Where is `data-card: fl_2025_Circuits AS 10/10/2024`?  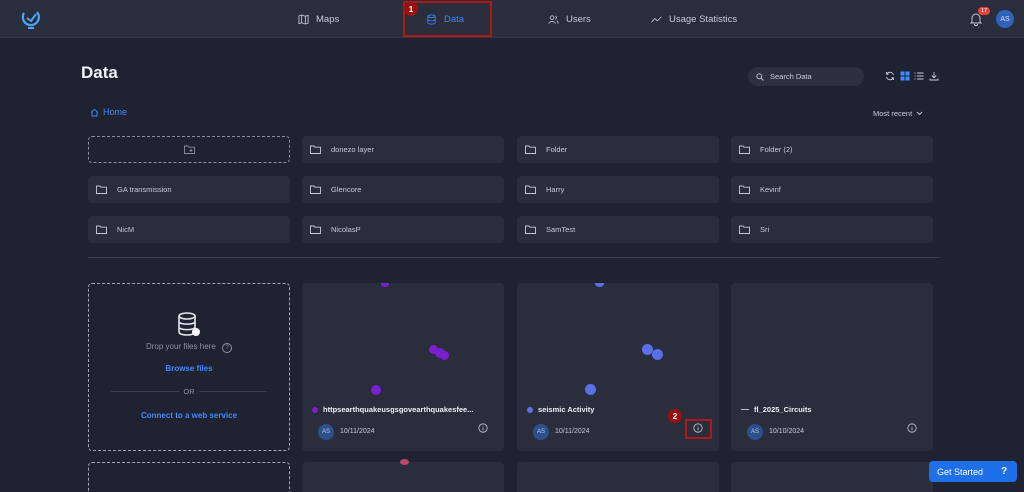
data-card: fl_2025_Circuits AS 10/10/2024 is located at coordinates (832, 367).